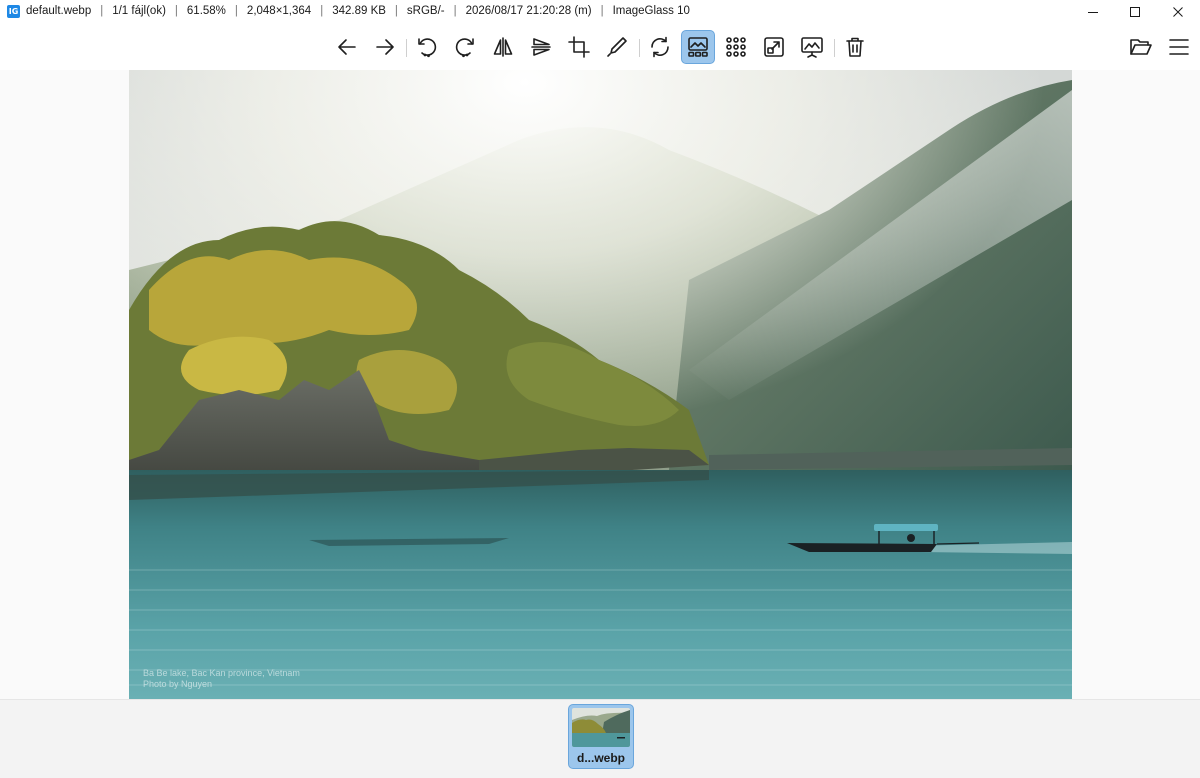 Image resolution: width=1200 pixels, height=778 pixels. I want to click on thumbnail-preview, so click(601, 727).